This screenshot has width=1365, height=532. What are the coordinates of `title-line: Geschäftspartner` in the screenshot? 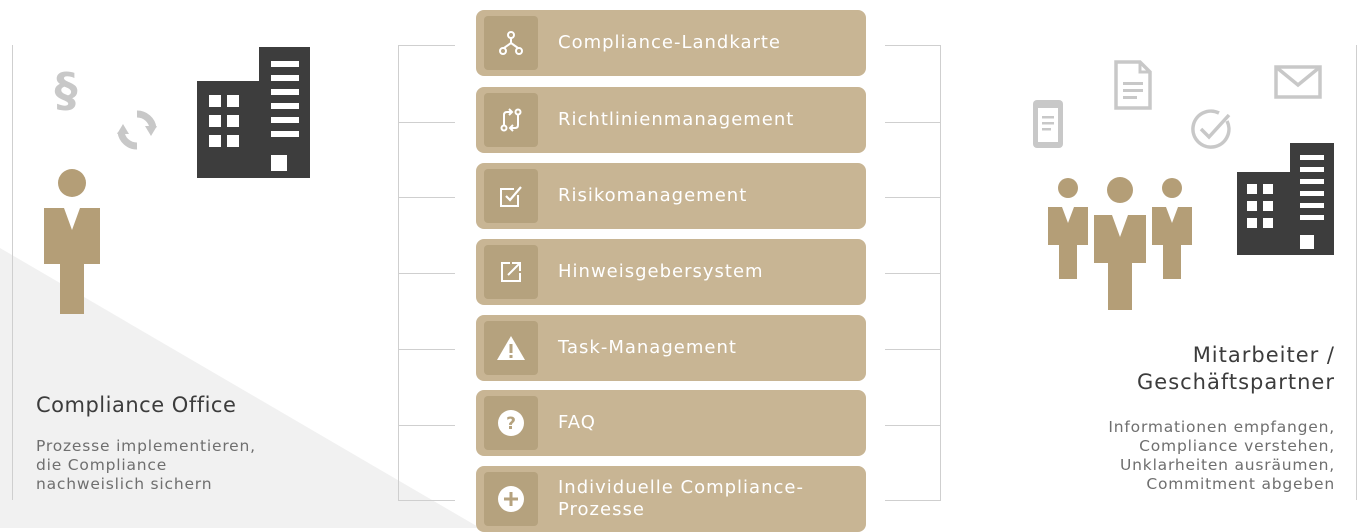 It's located at (1236, 382).